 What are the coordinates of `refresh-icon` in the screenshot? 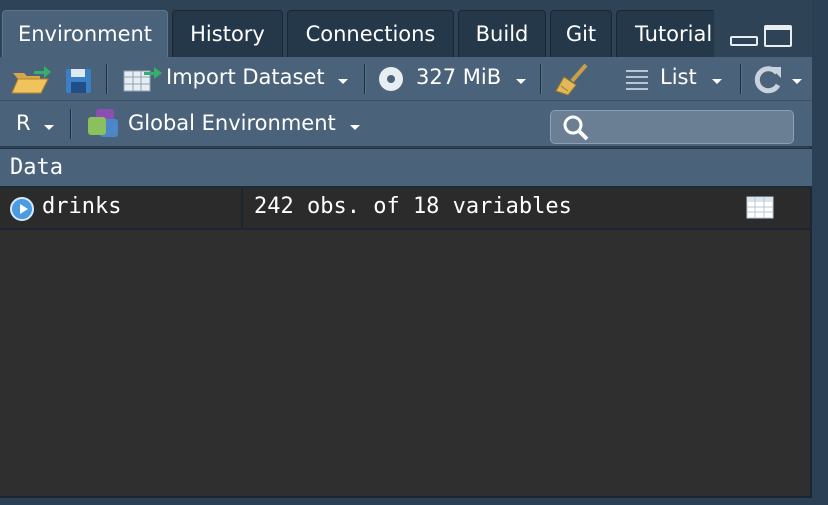 It's located at (767, 80).